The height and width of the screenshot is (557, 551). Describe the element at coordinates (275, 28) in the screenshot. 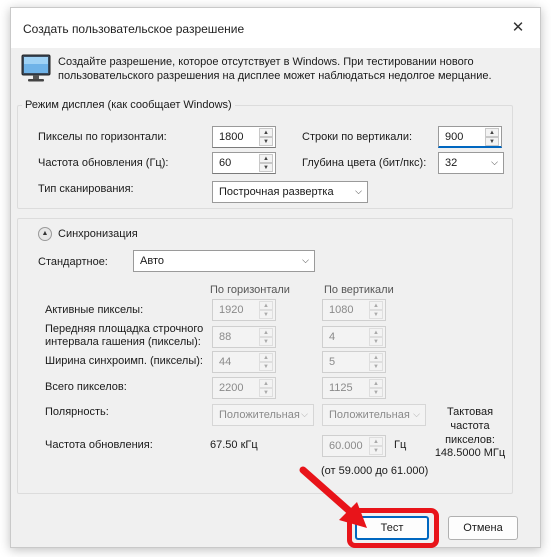

I see `title-bar: Создать пользовательское разрешение ✕` at that location.